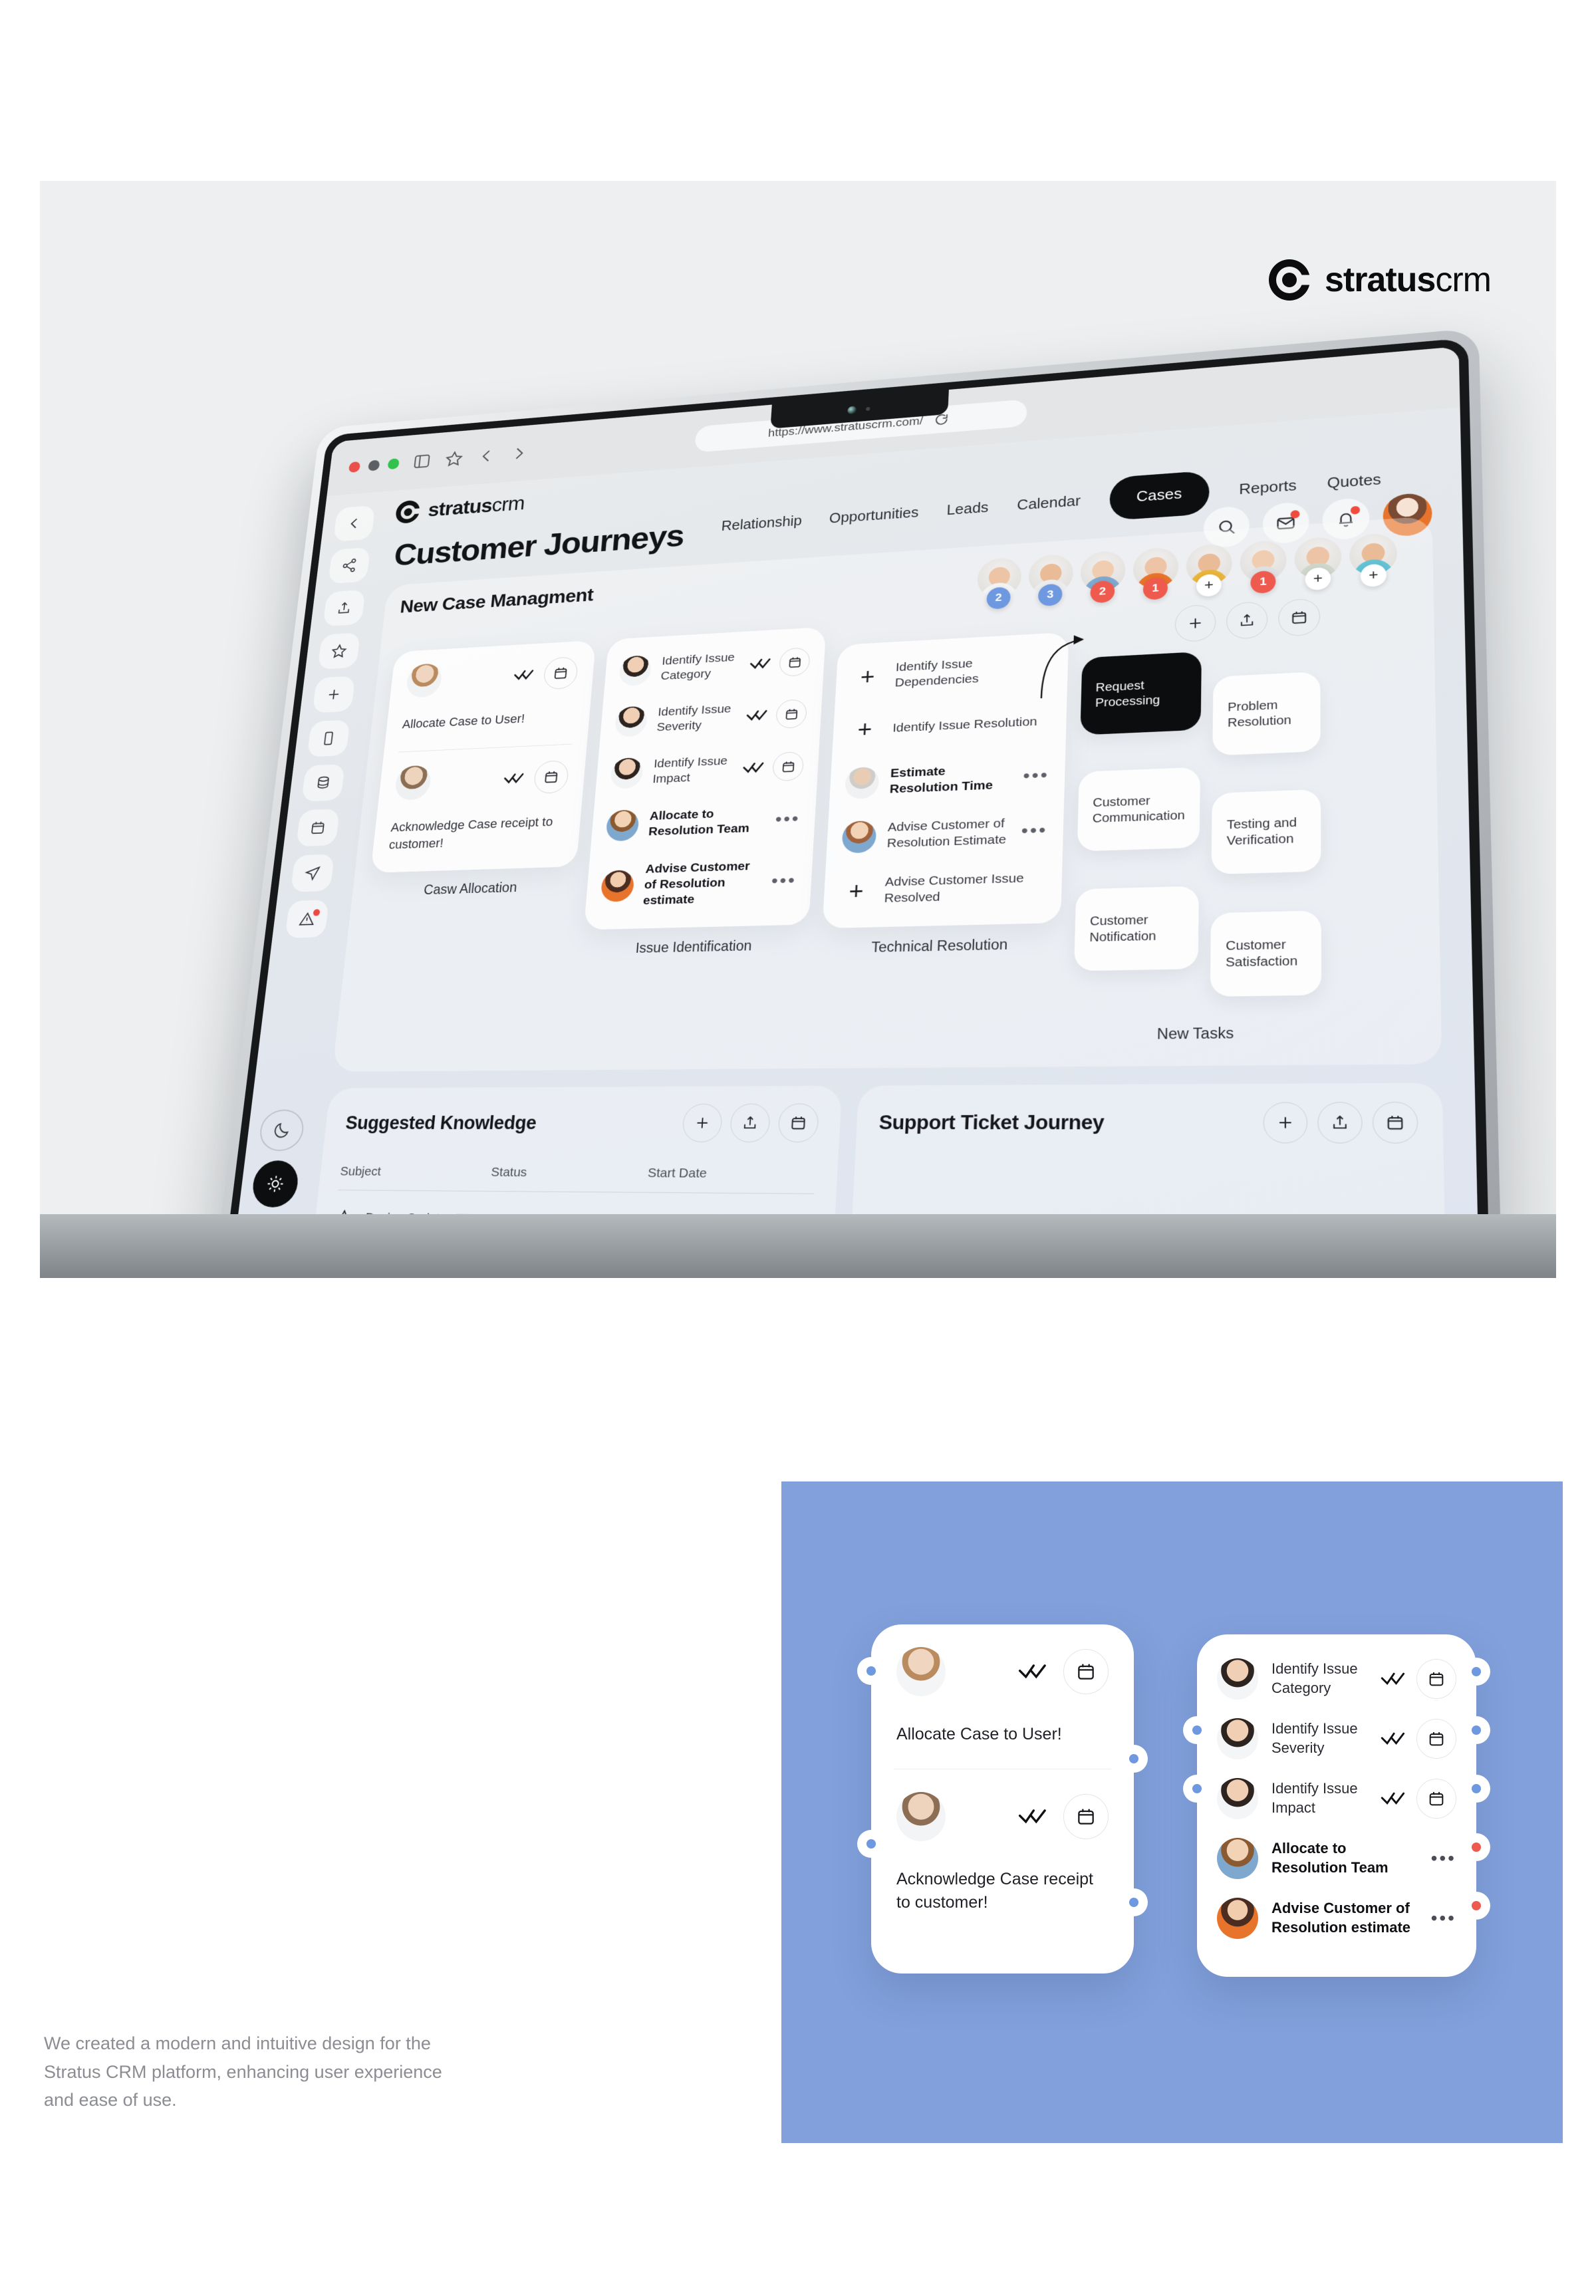 The image size is (1596, 2296). Describe the element at coordinates (454, 459) in the screenshot. I see `bookmark-star-icon` at that location.